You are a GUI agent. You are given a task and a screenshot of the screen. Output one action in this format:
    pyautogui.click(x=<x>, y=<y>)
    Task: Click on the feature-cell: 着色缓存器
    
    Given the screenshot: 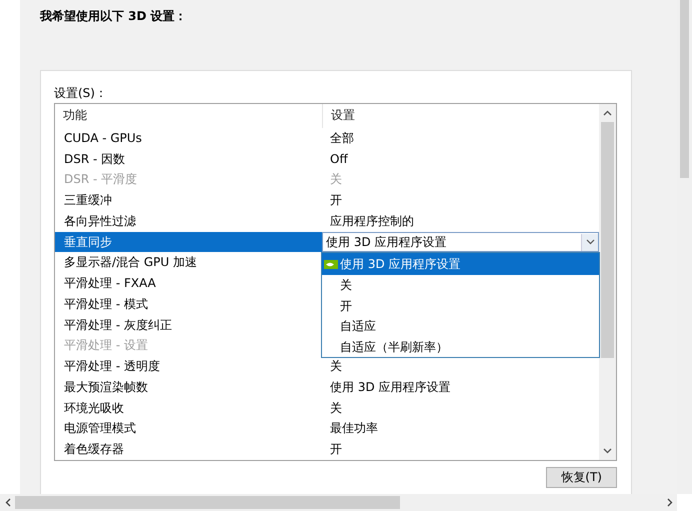 What is the action you would take?
    pyautogui.click(x=188, y=449)
    